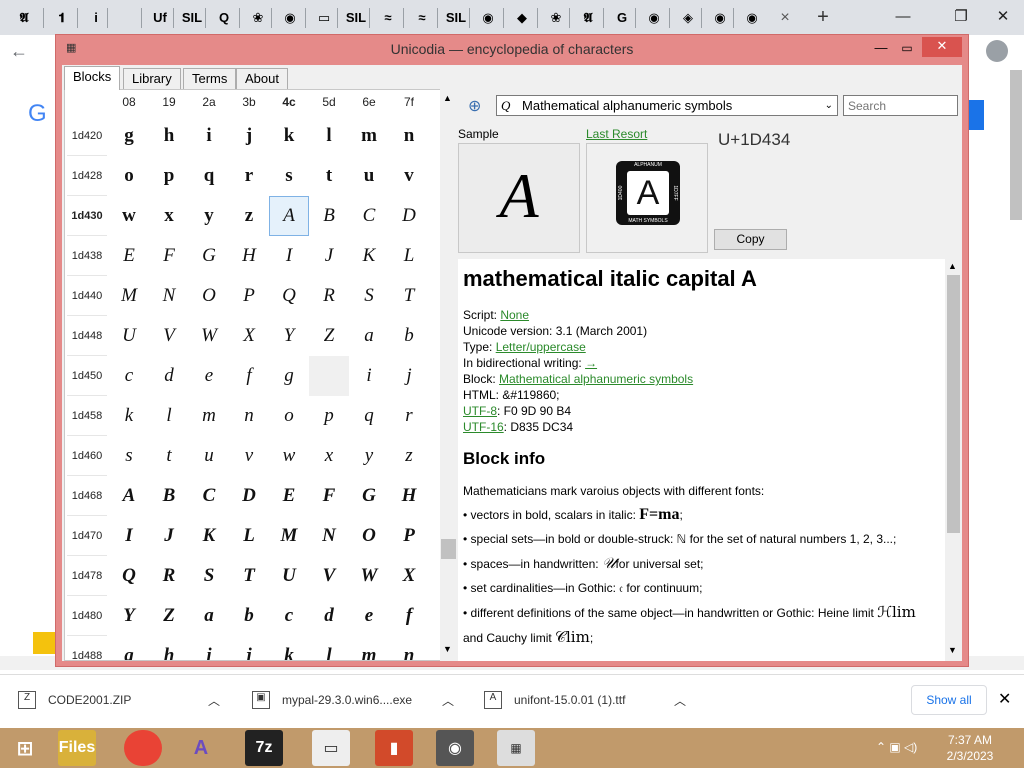 This screenshot has width=1024, height=768. I want to click on chrome-icon, so click(143, 748).